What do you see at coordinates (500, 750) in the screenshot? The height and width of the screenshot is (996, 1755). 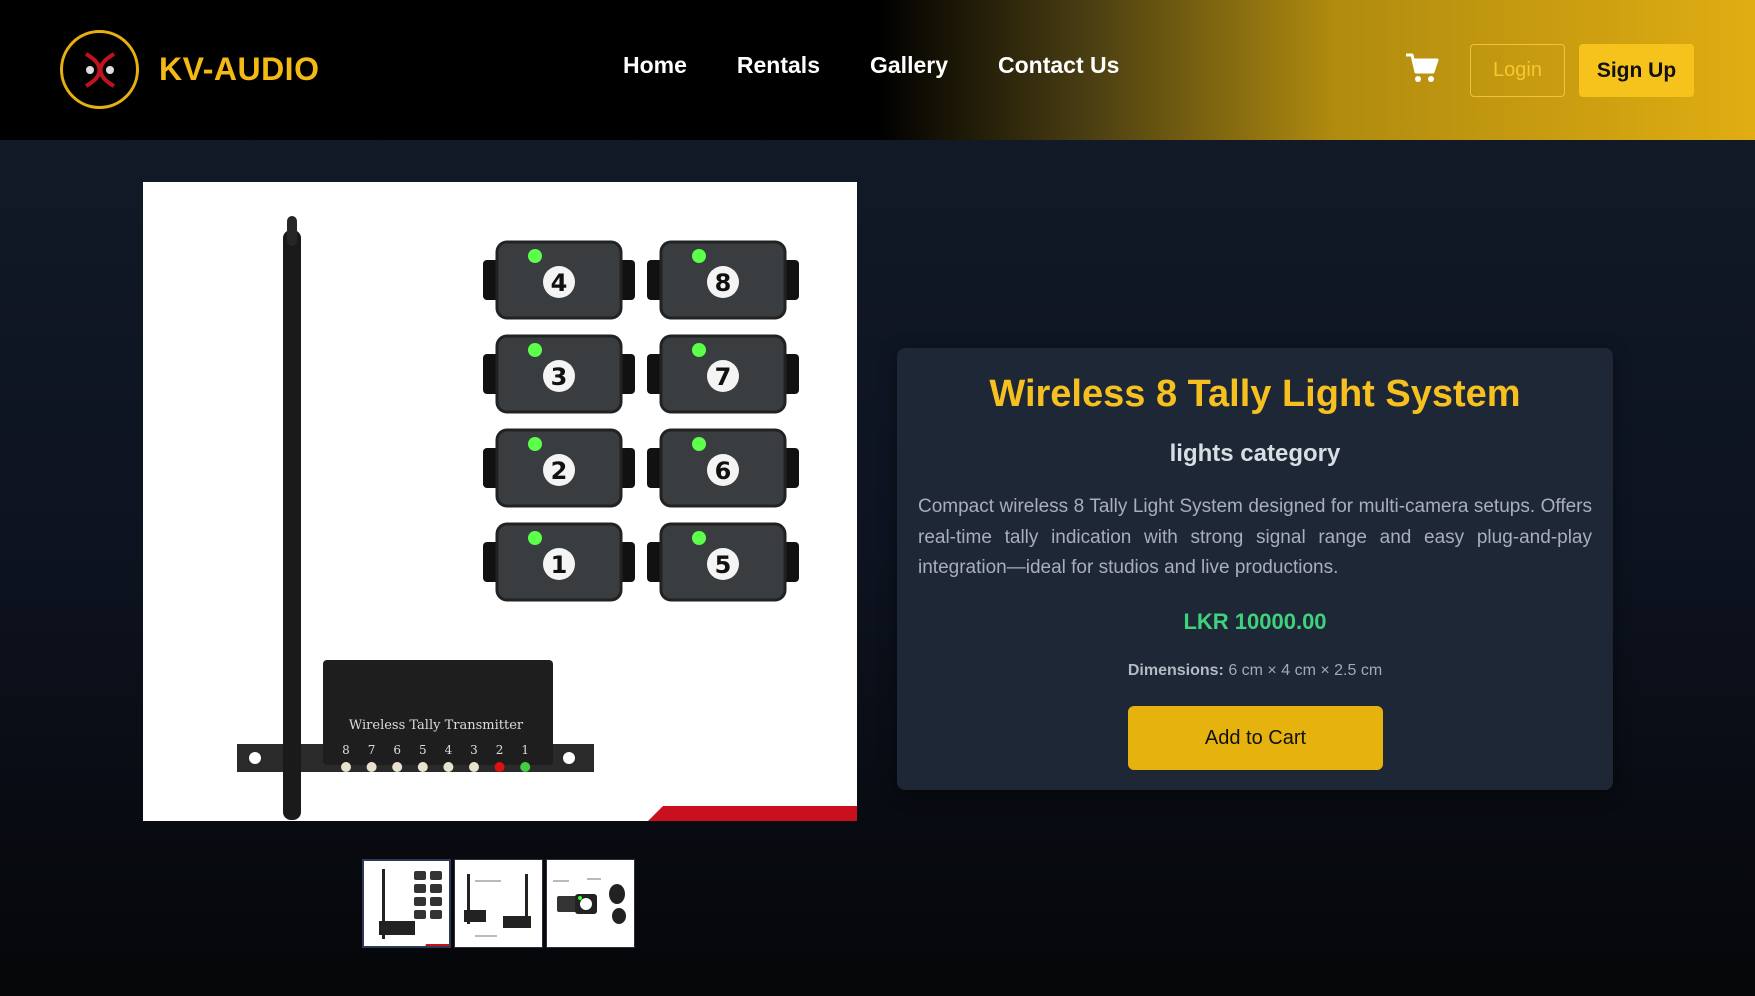 I see `transmitter-channel-number: 2` at bounding box center [500, 750].